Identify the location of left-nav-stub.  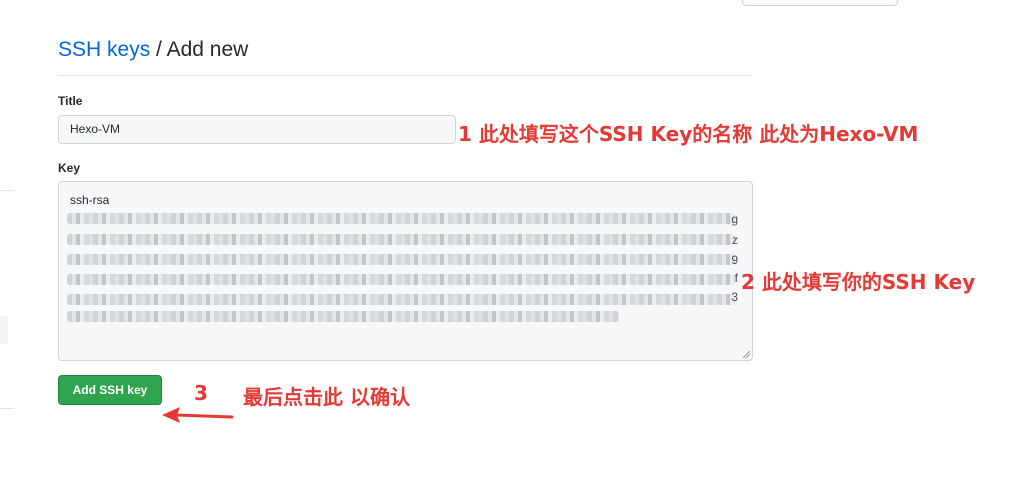
(4, 330).